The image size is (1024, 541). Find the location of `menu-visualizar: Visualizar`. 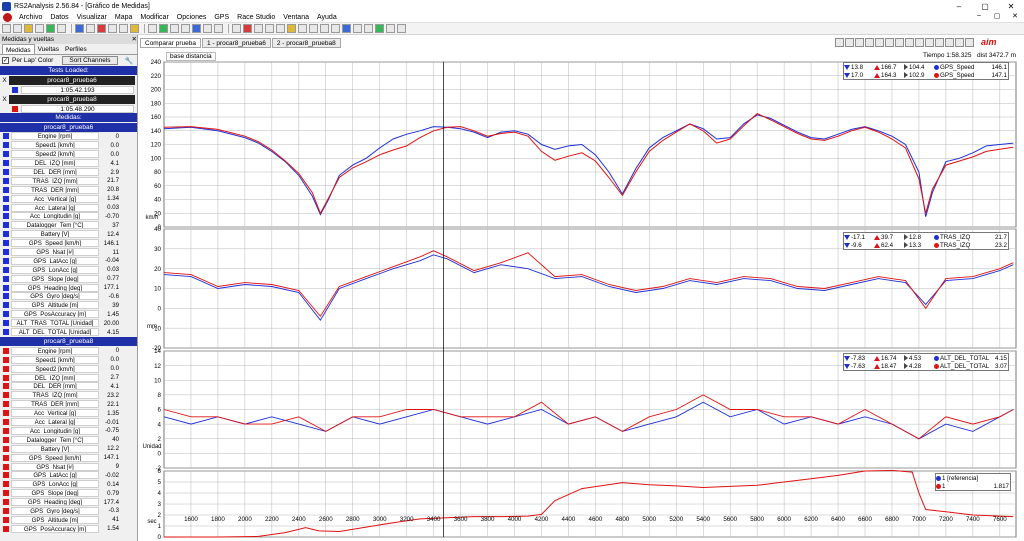

menu-visualizar: Visualizar is located at coordinates (92, 17).